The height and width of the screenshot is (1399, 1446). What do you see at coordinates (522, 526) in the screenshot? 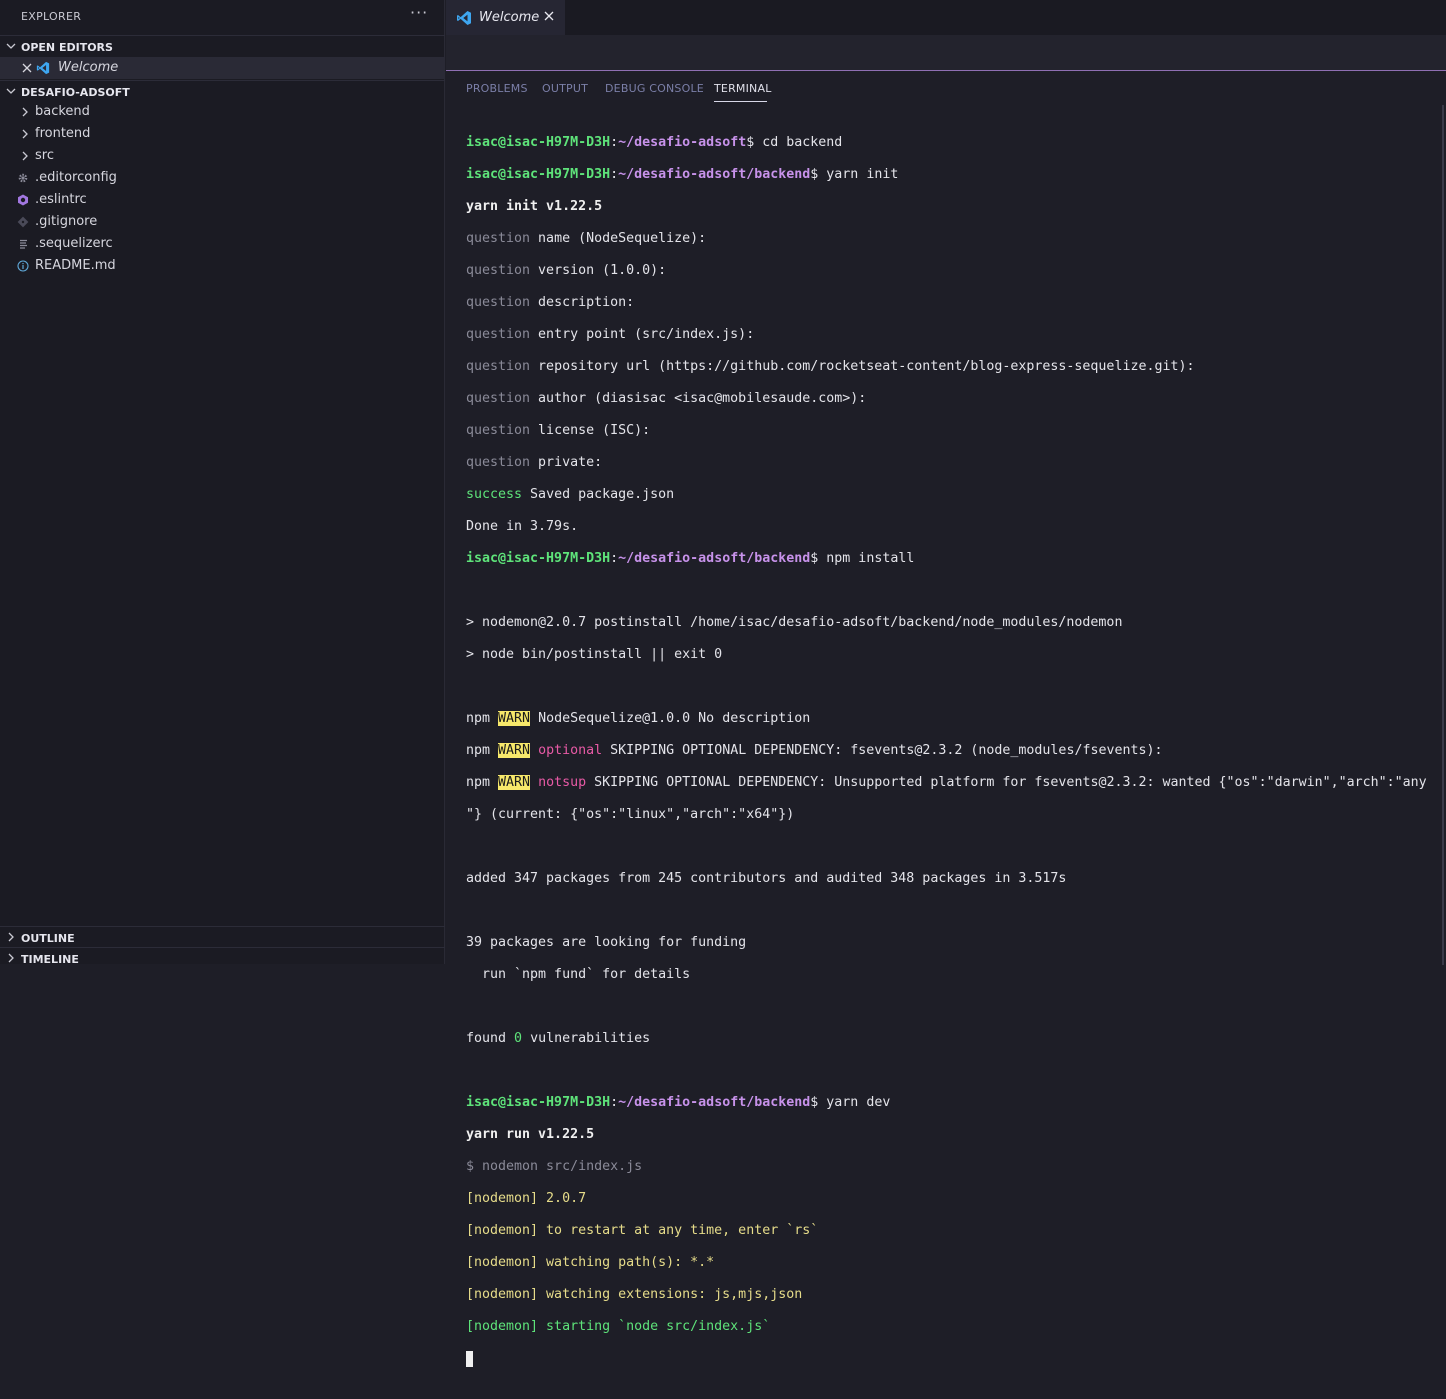
I see `terminal-line: Done in 3.79s.` at bounding box center [522, 526].